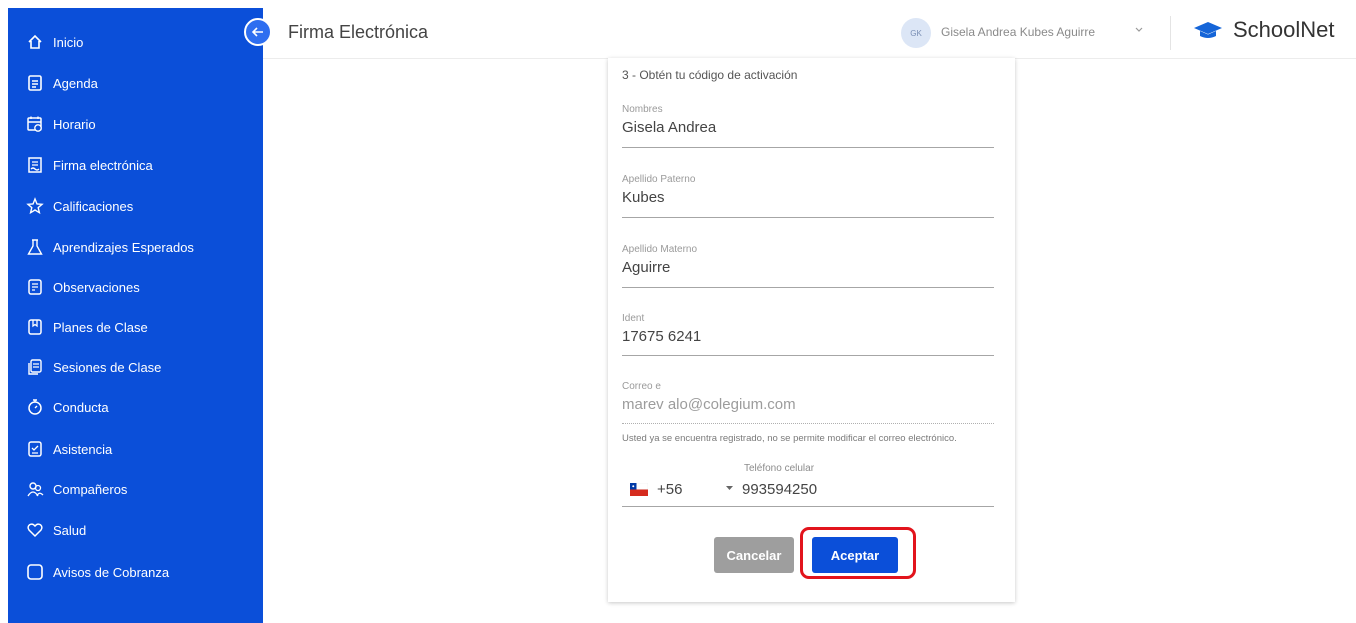 The image size is (1356, 623). Describe the element at coordinates (68, 42) in the screenshot. I see `sidebar-item-label: Inicio` at that location.